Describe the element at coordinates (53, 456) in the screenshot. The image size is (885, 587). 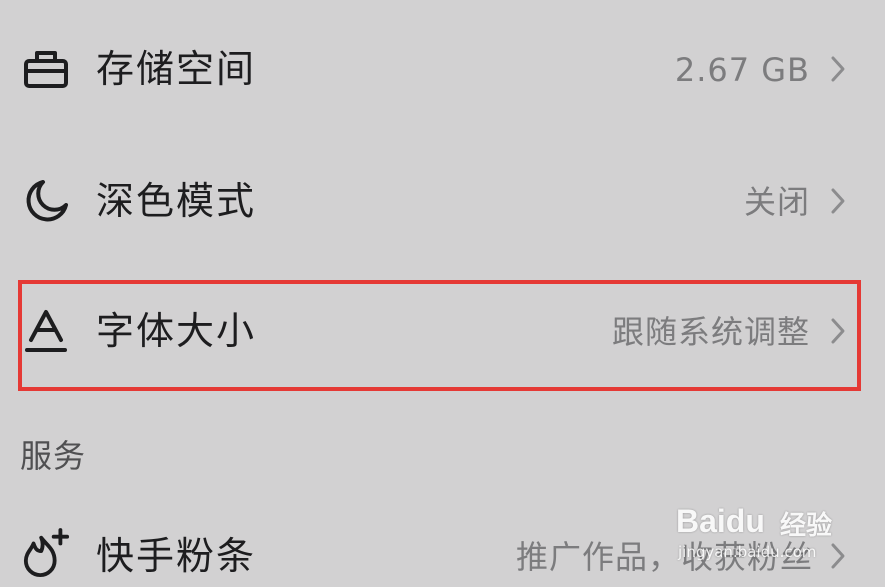
I see `services-section-header: 服务` at that location.